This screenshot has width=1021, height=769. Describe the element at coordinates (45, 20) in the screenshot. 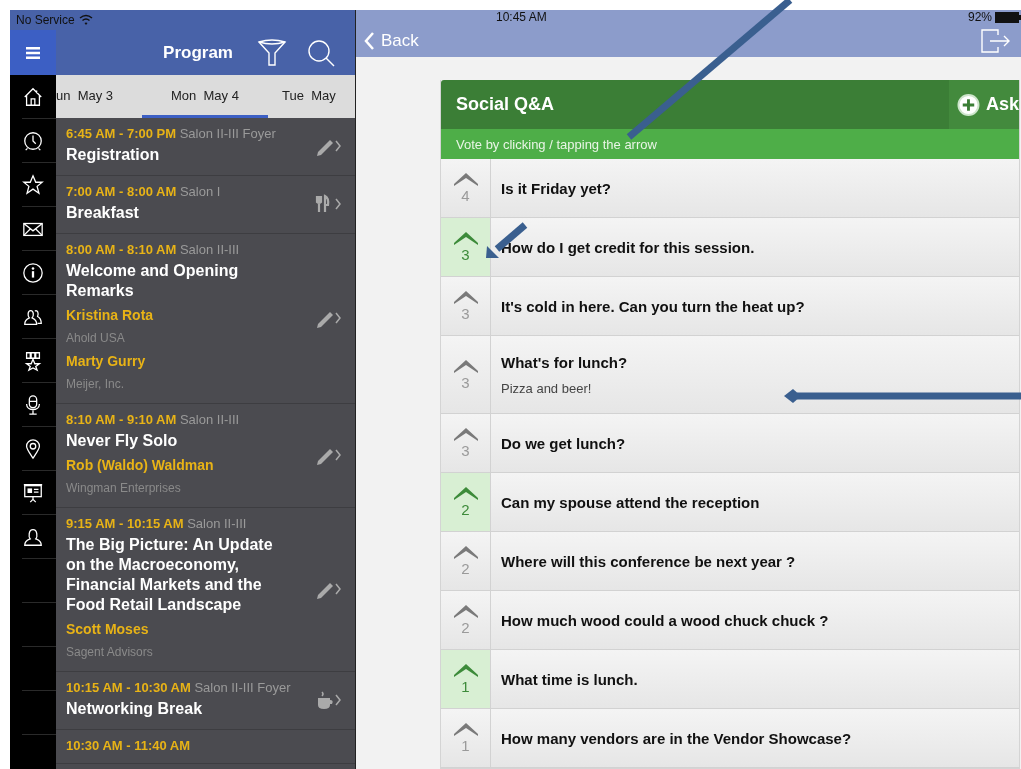

I see `carrier-text: No Service` at that location.